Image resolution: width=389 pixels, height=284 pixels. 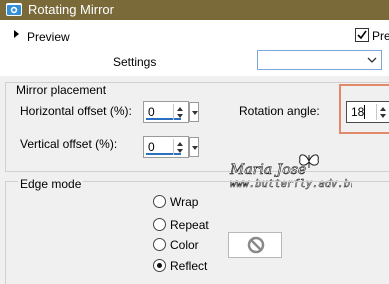 I want to click on no-color-icon, so click(x=256, y=245).